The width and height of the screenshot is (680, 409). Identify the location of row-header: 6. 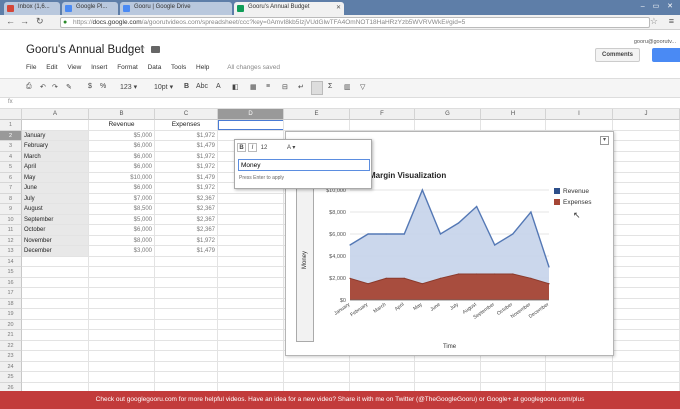
(11, 177).